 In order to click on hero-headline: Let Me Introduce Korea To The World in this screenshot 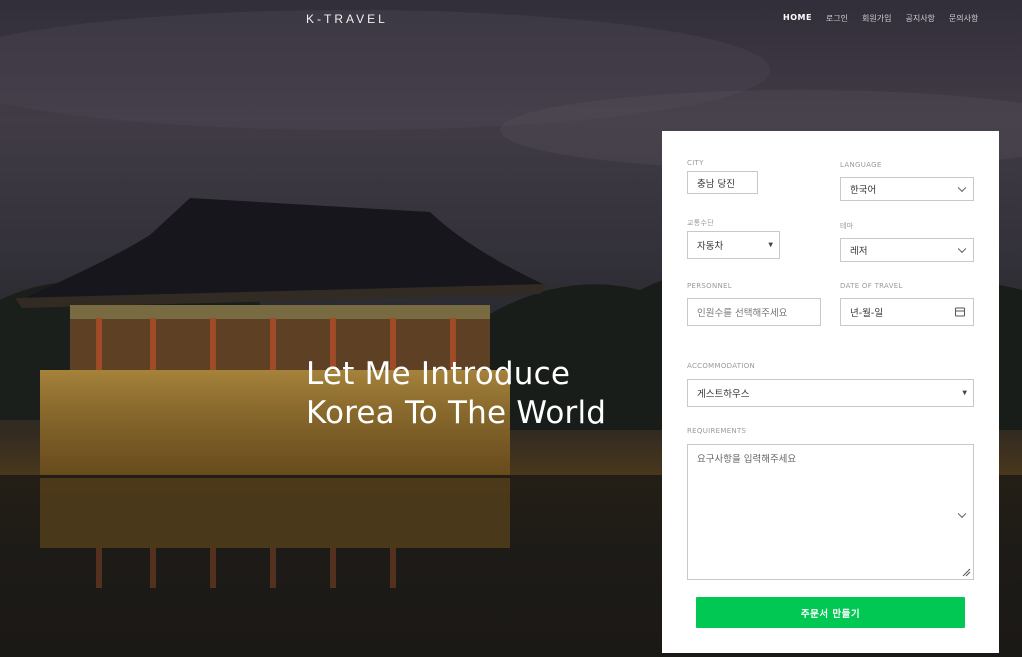, I will do `click(456, 394)`.